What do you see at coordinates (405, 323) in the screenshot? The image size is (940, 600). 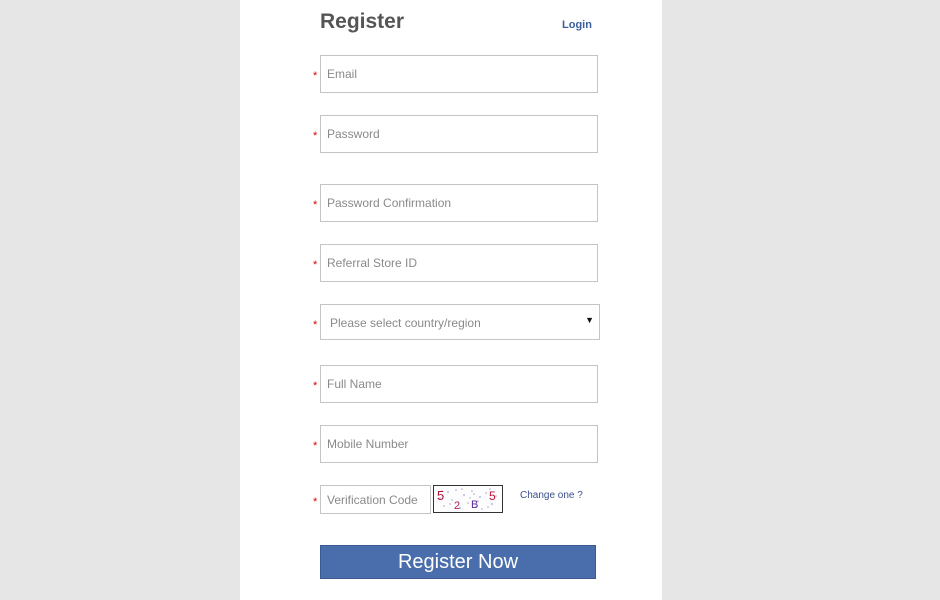 I see `country-select-value: Please select country/region` at bounding box center [405, 323].